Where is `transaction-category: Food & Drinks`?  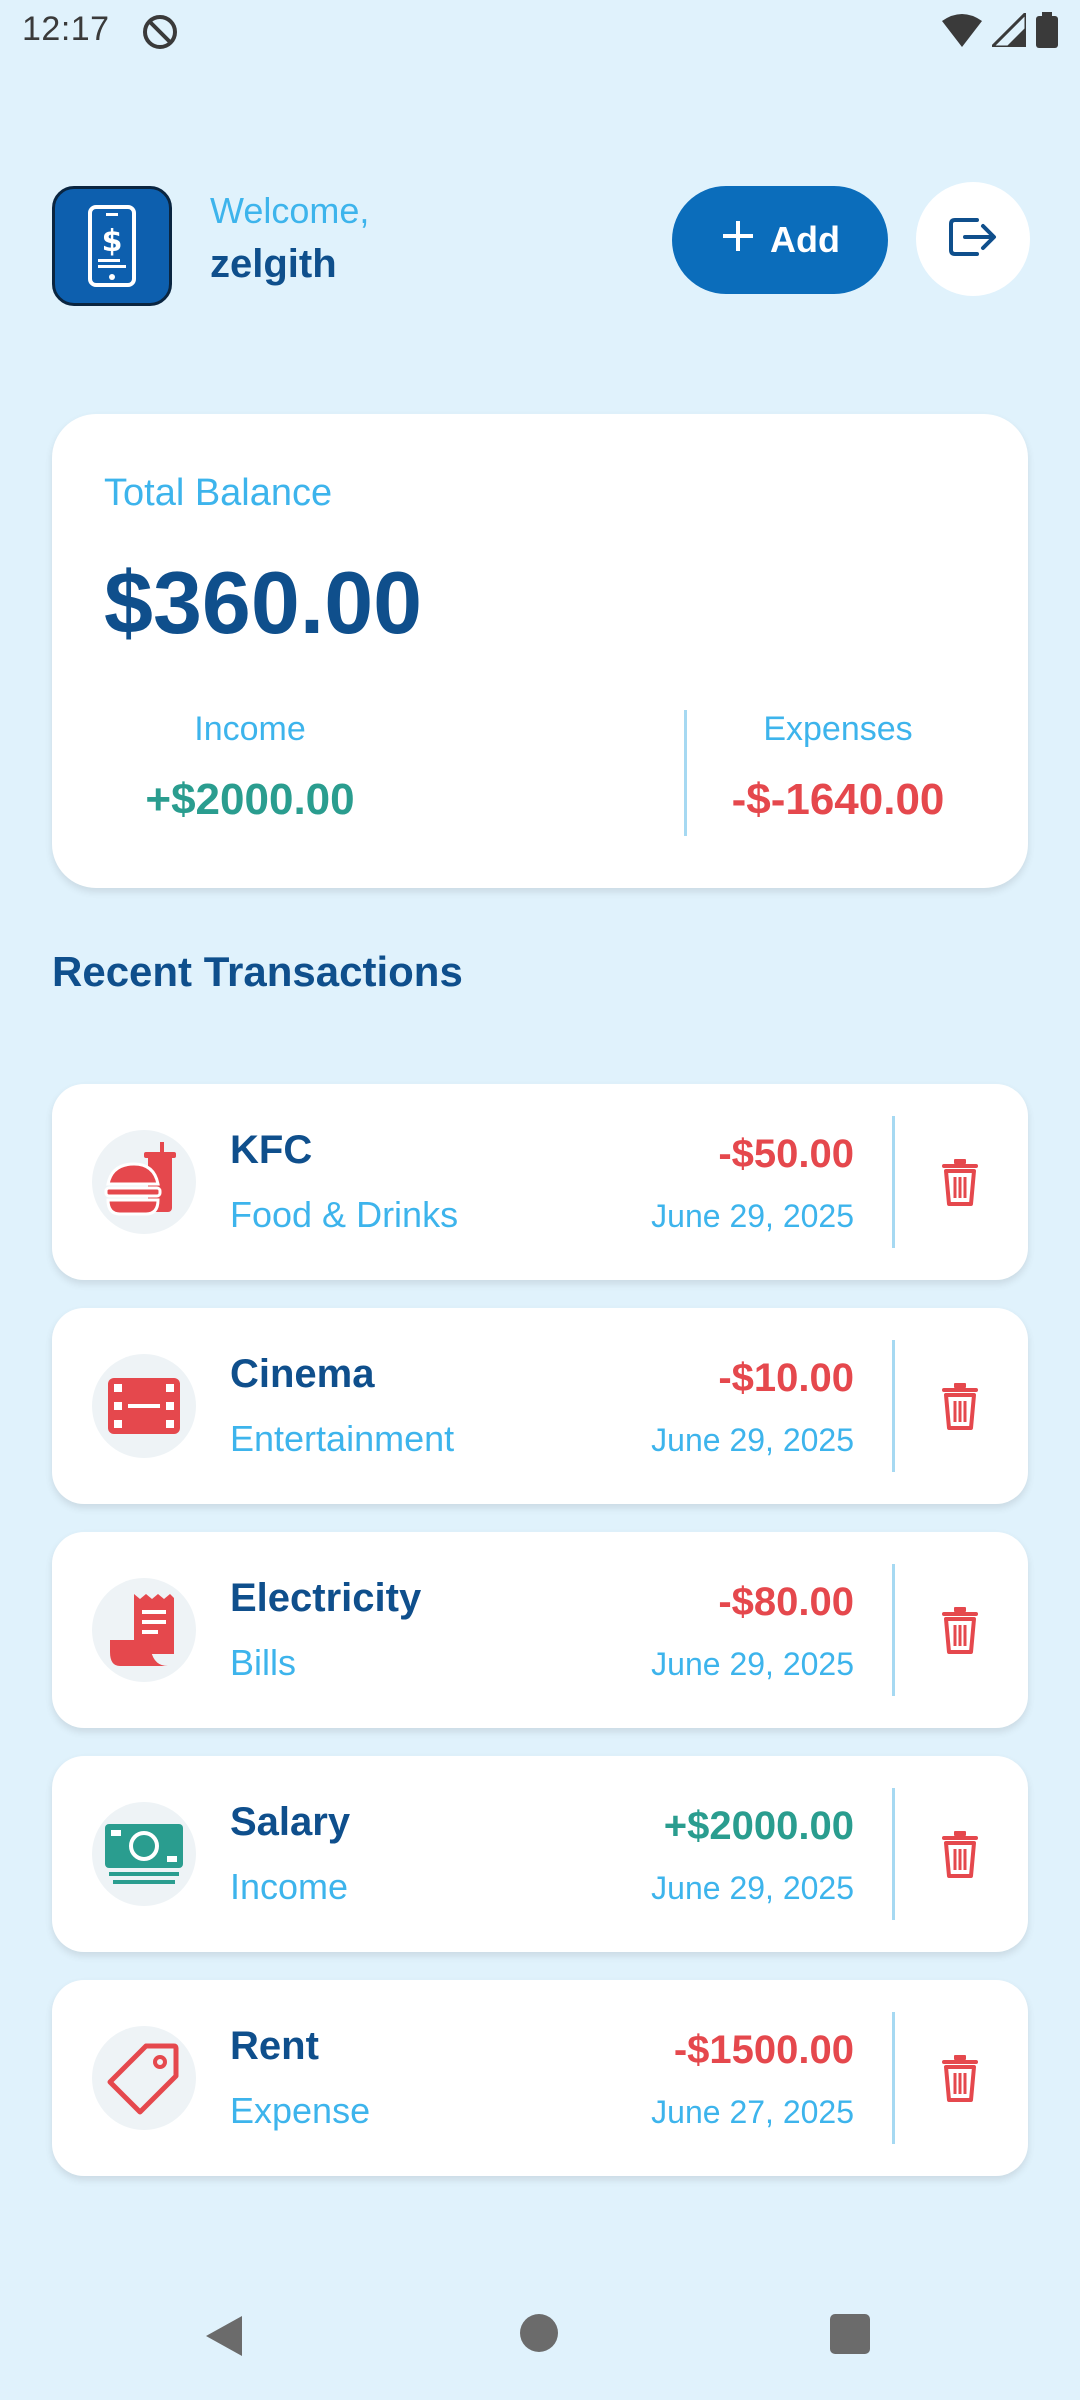
transaction-category: Food & Drinks is located at coordinates (344, 1214).